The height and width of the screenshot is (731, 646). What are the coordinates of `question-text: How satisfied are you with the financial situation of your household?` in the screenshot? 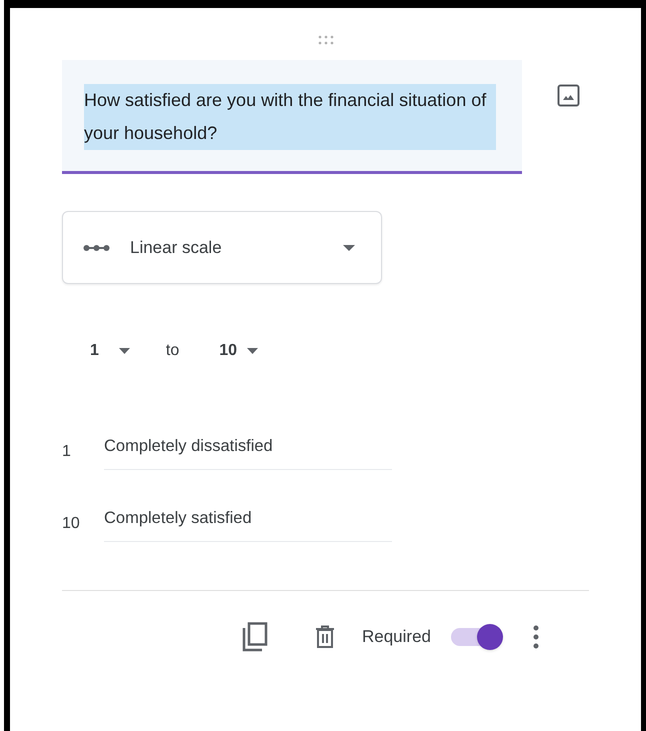 It's located at (290, 117).